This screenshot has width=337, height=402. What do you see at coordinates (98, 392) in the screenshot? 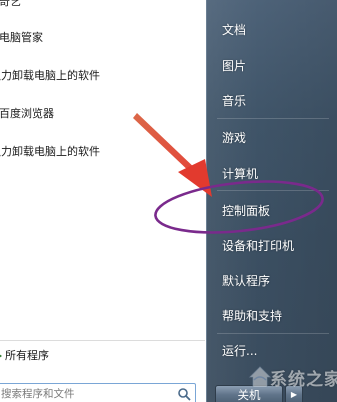
I see `search-input: 搜索程序和文件` at bounding box center [98, 392].